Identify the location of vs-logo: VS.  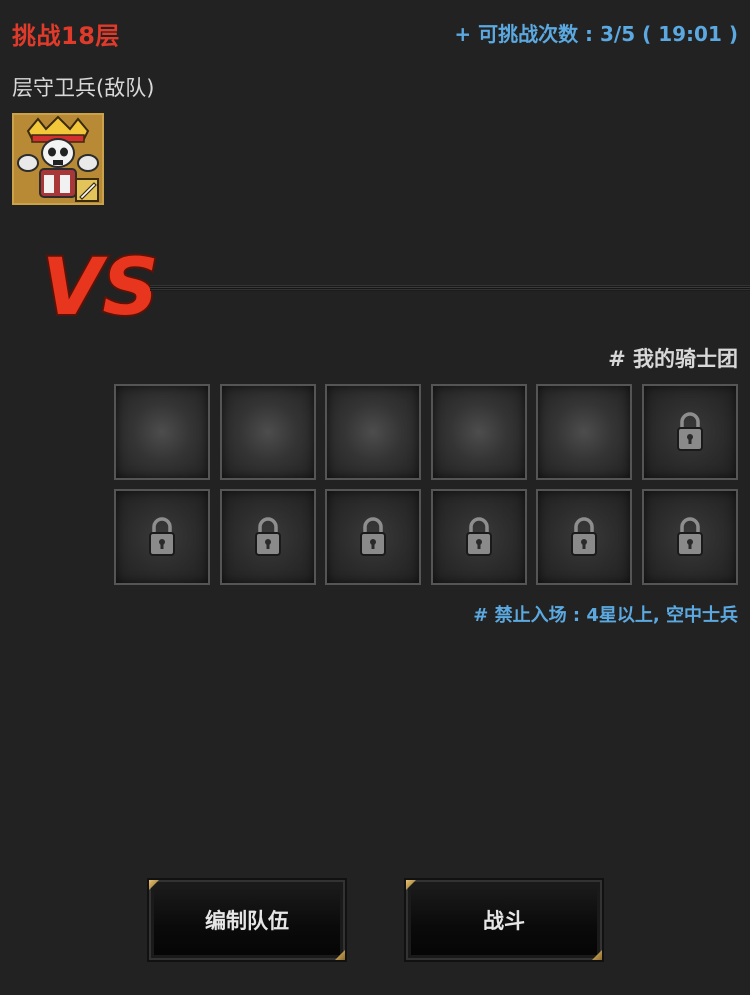
(99, 285).